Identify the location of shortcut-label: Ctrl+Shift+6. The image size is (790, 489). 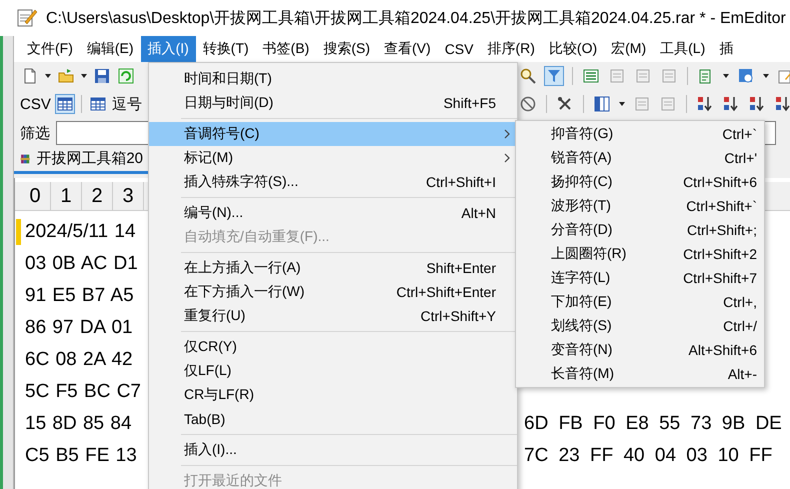
(720, 182).